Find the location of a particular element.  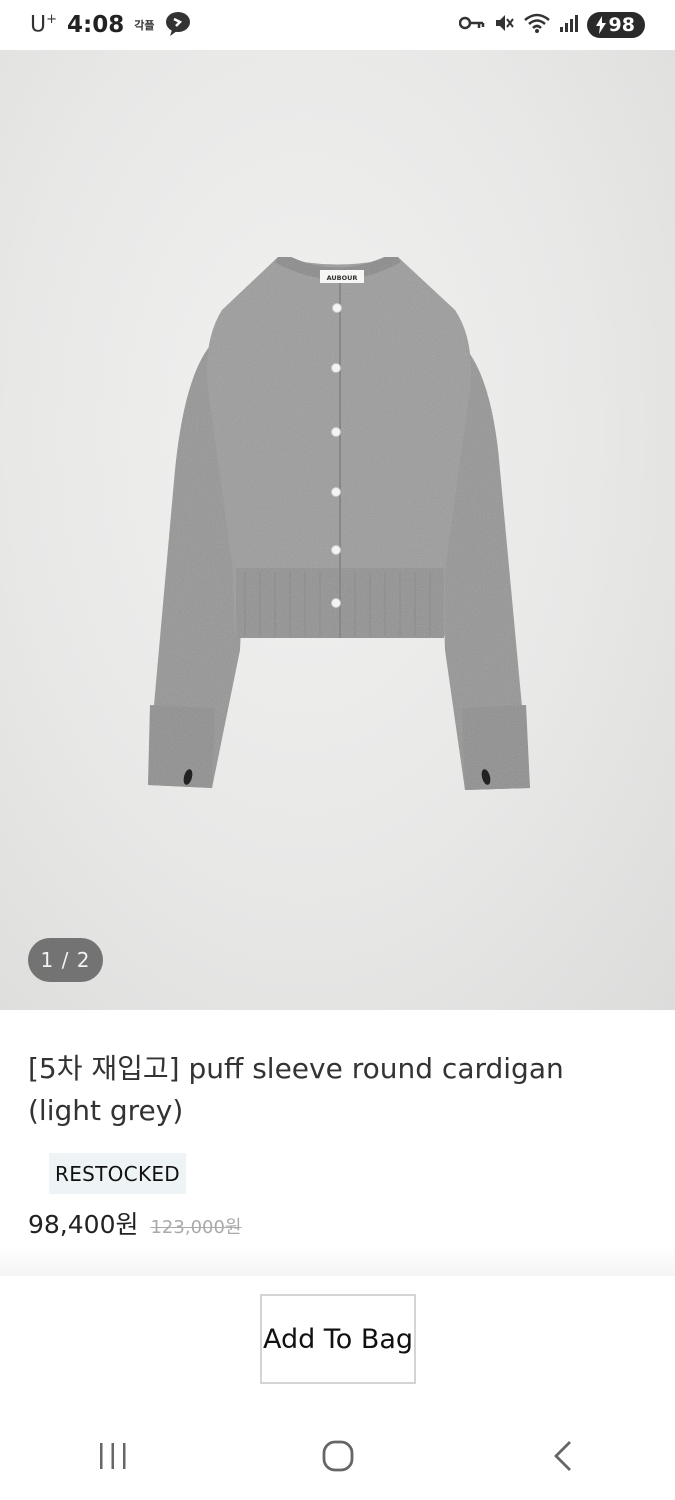

image-counter: 1 / 2 is located at coordinates (65, 960).